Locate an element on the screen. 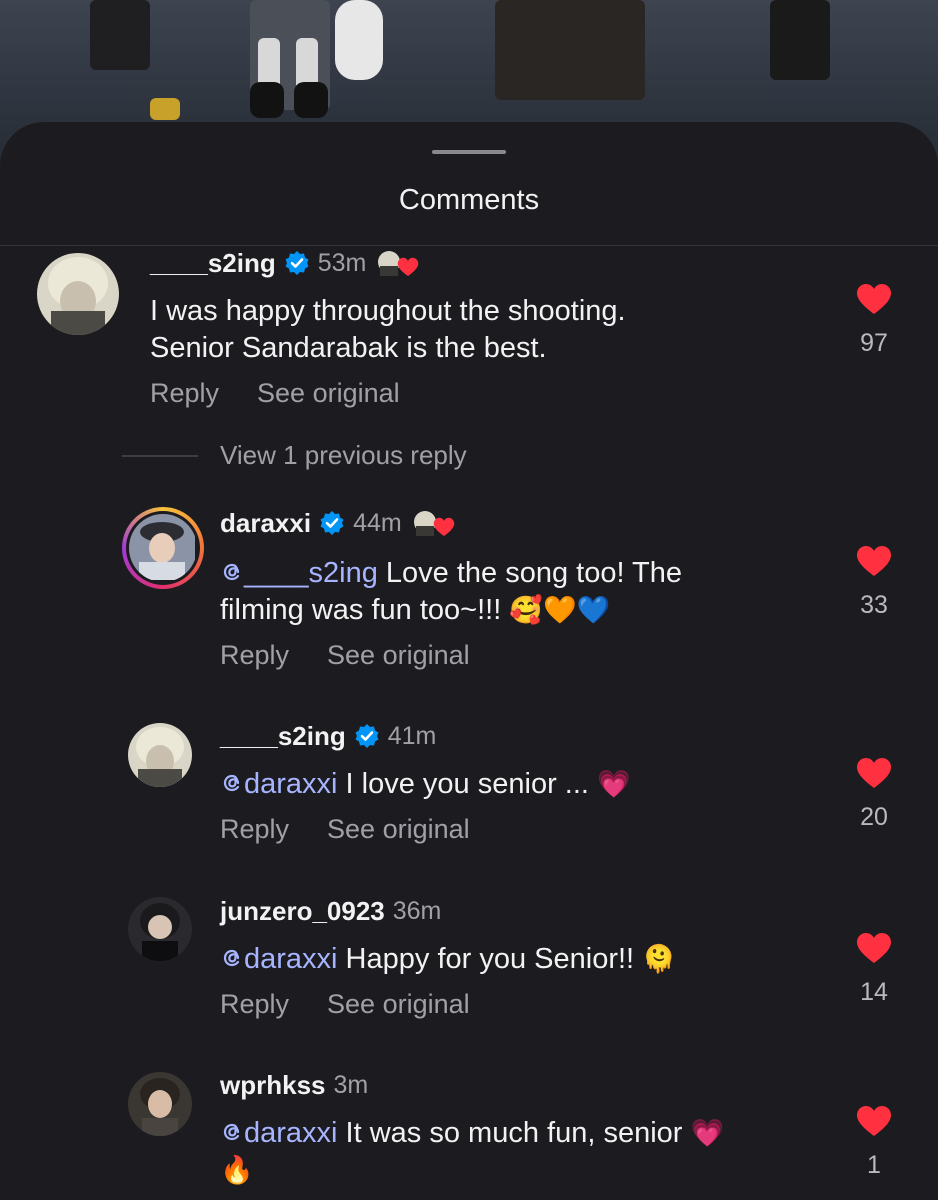 The width and height of the screenshot is (938, 1200). comment-time: 41m is located at coordinates (412, 735).